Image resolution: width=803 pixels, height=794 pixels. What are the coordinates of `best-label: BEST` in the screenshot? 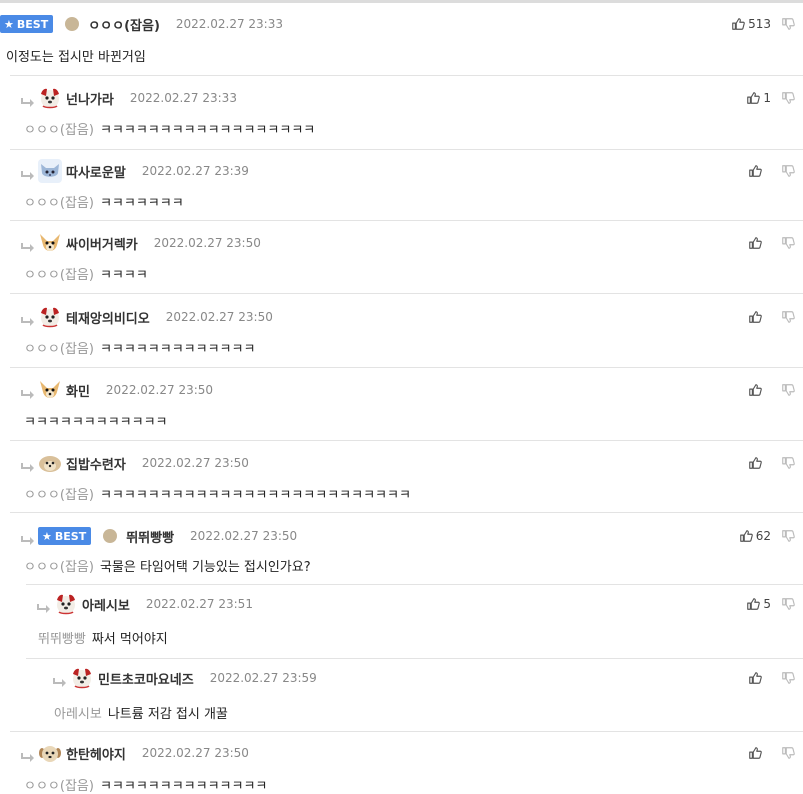 It's located at (70, 536).